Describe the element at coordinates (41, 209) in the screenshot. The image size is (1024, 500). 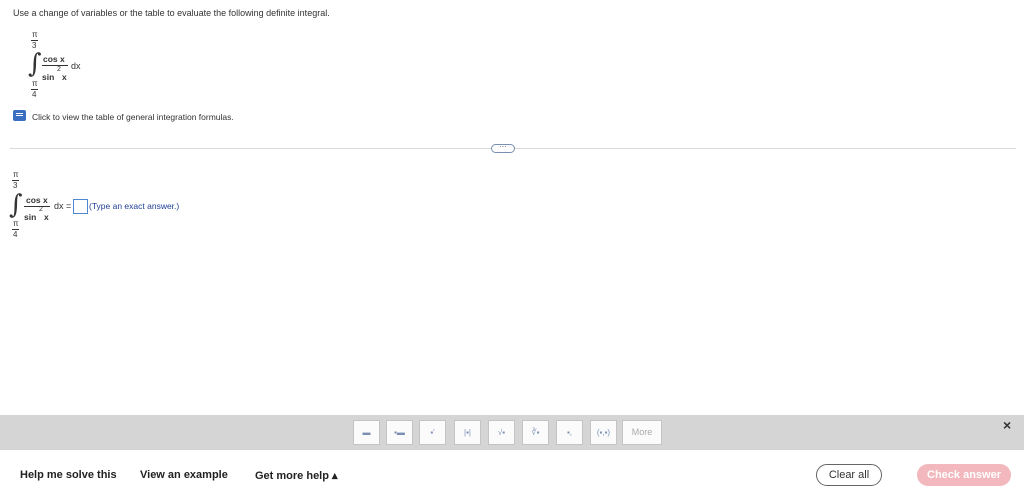
I see `answer-integrand-denominator-exponent: 2` at that location.